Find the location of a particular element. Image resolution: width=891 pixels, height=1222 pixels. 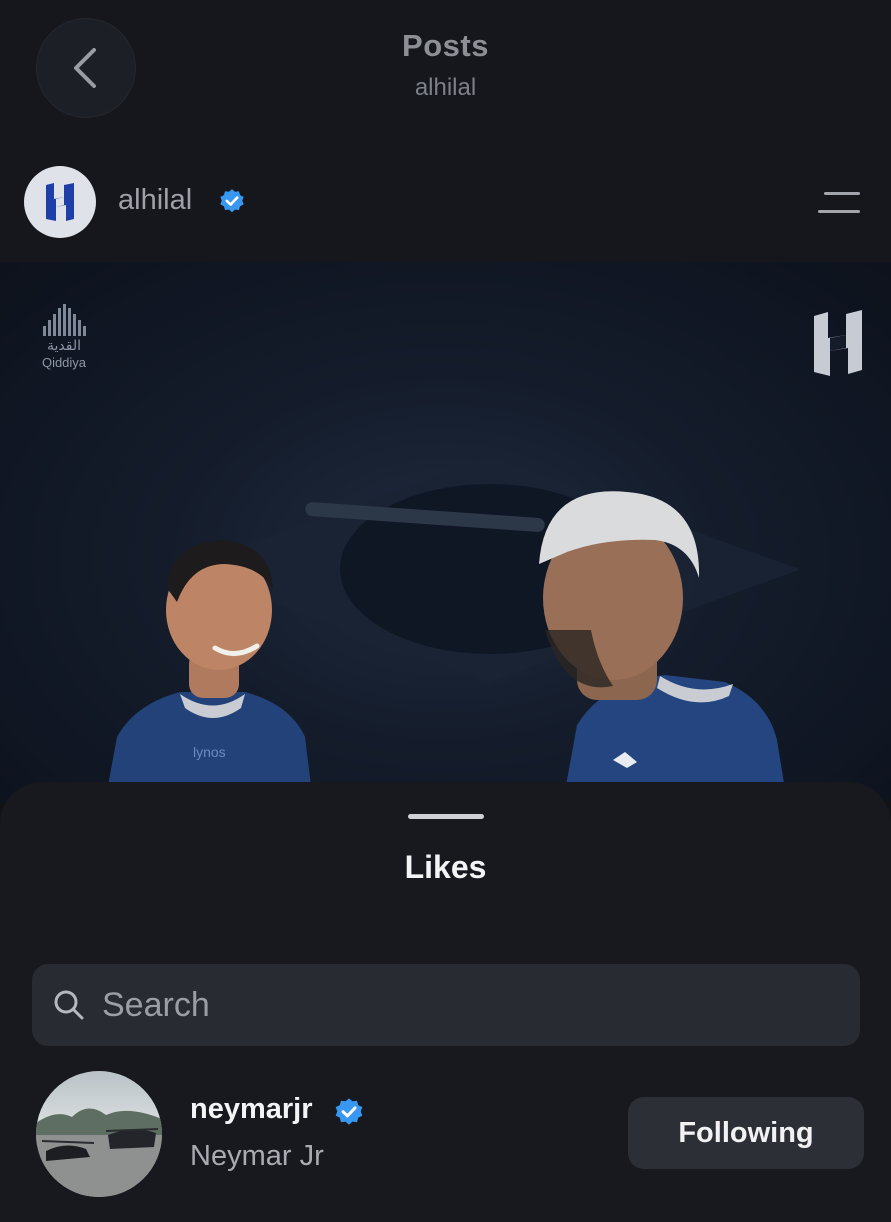

club-logo-icon is located at coordinates (60, 202).